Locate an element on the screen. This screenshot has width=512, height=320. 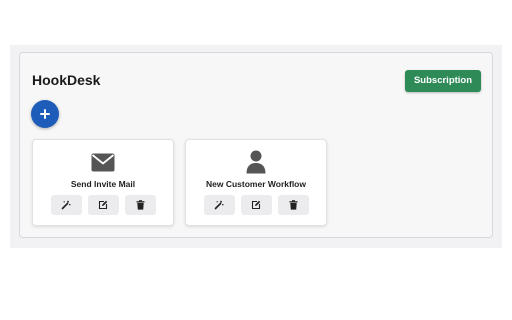
app-title: HookDesk is located at coordinates (66, 80).